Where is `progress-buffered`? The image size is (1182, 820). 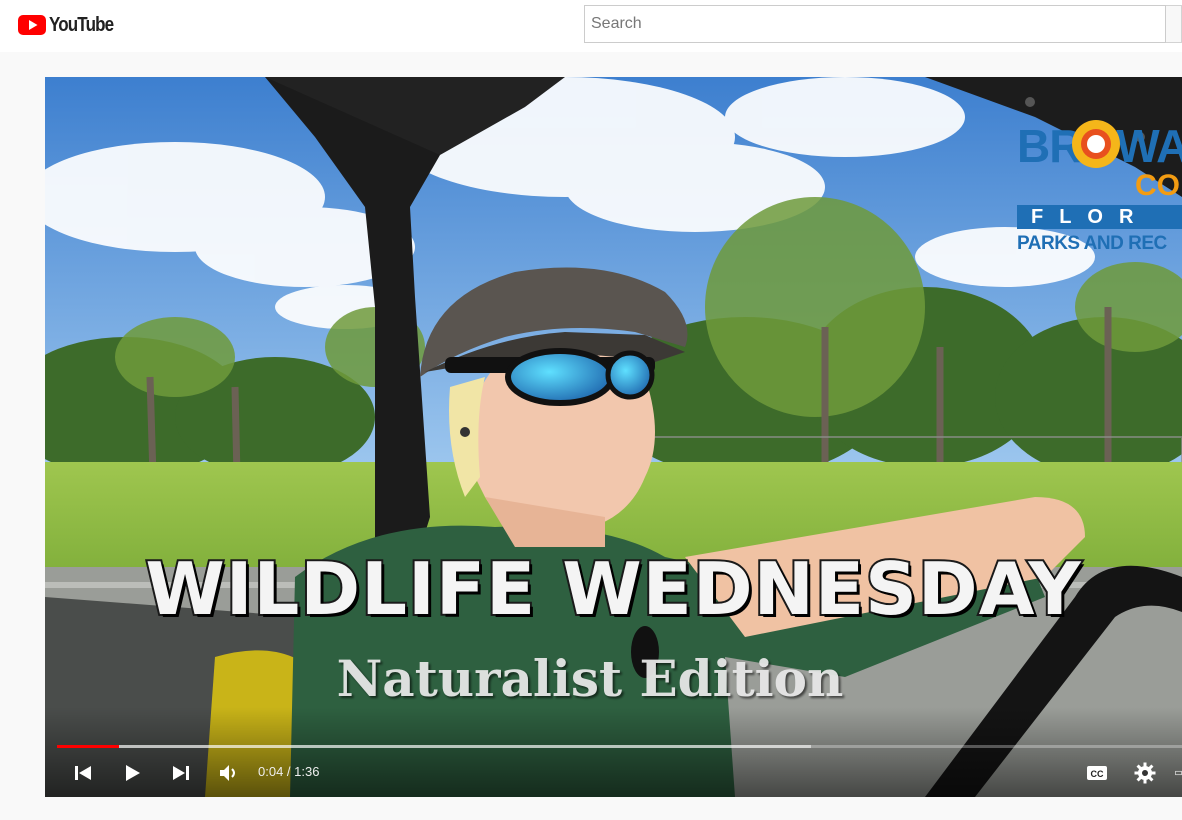
progress-buffered is located at coordinates (434, 746).